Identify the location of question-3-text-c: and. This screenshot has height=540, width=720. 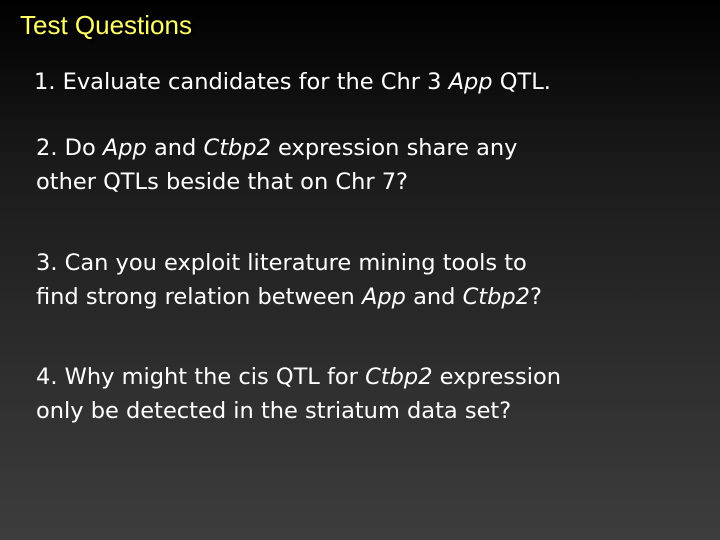
(434, 297).